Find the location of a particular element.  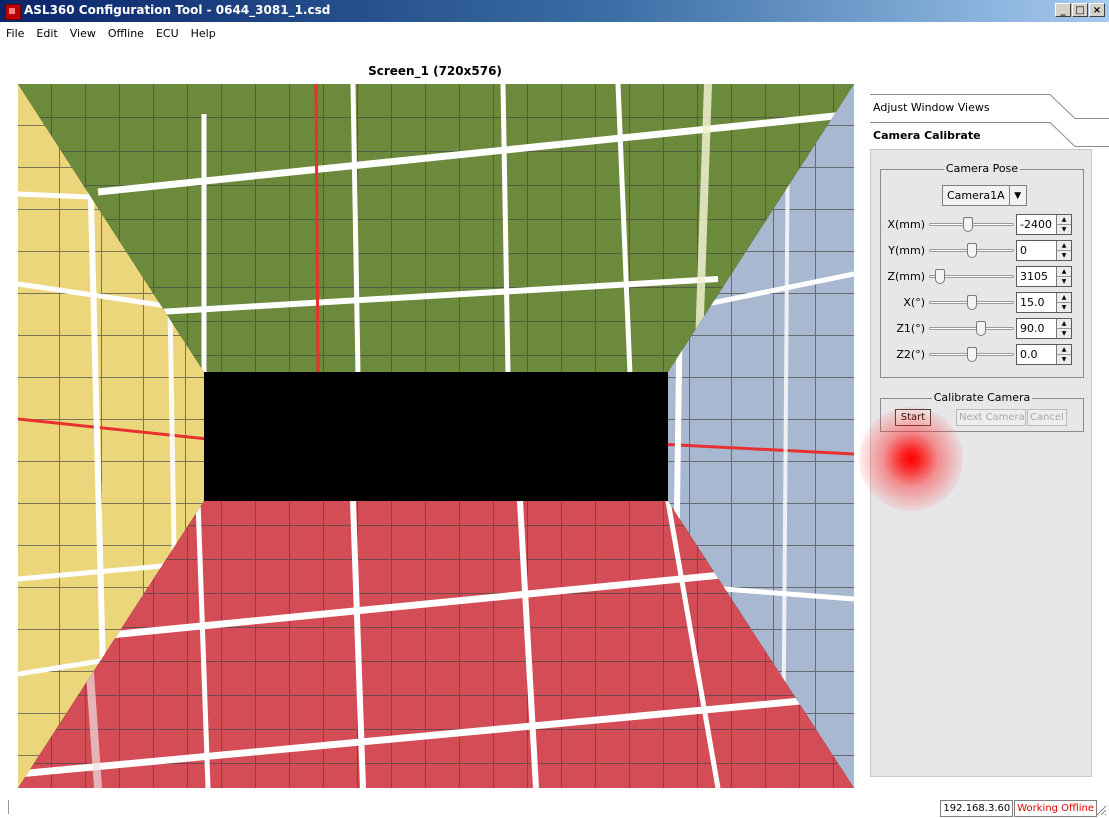

status-bar: 192.168.3.60 Working Offline is located at coordinates (1018, 808).